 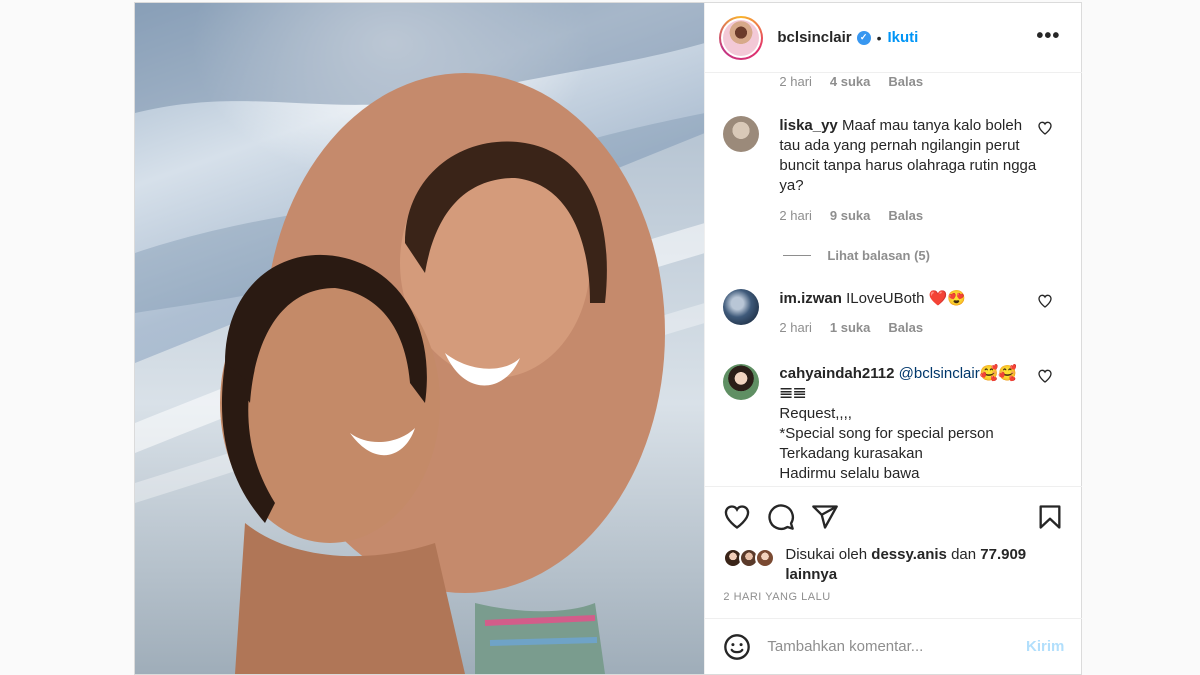 I want to click on emoji-icon, so click(x=737, y=647).